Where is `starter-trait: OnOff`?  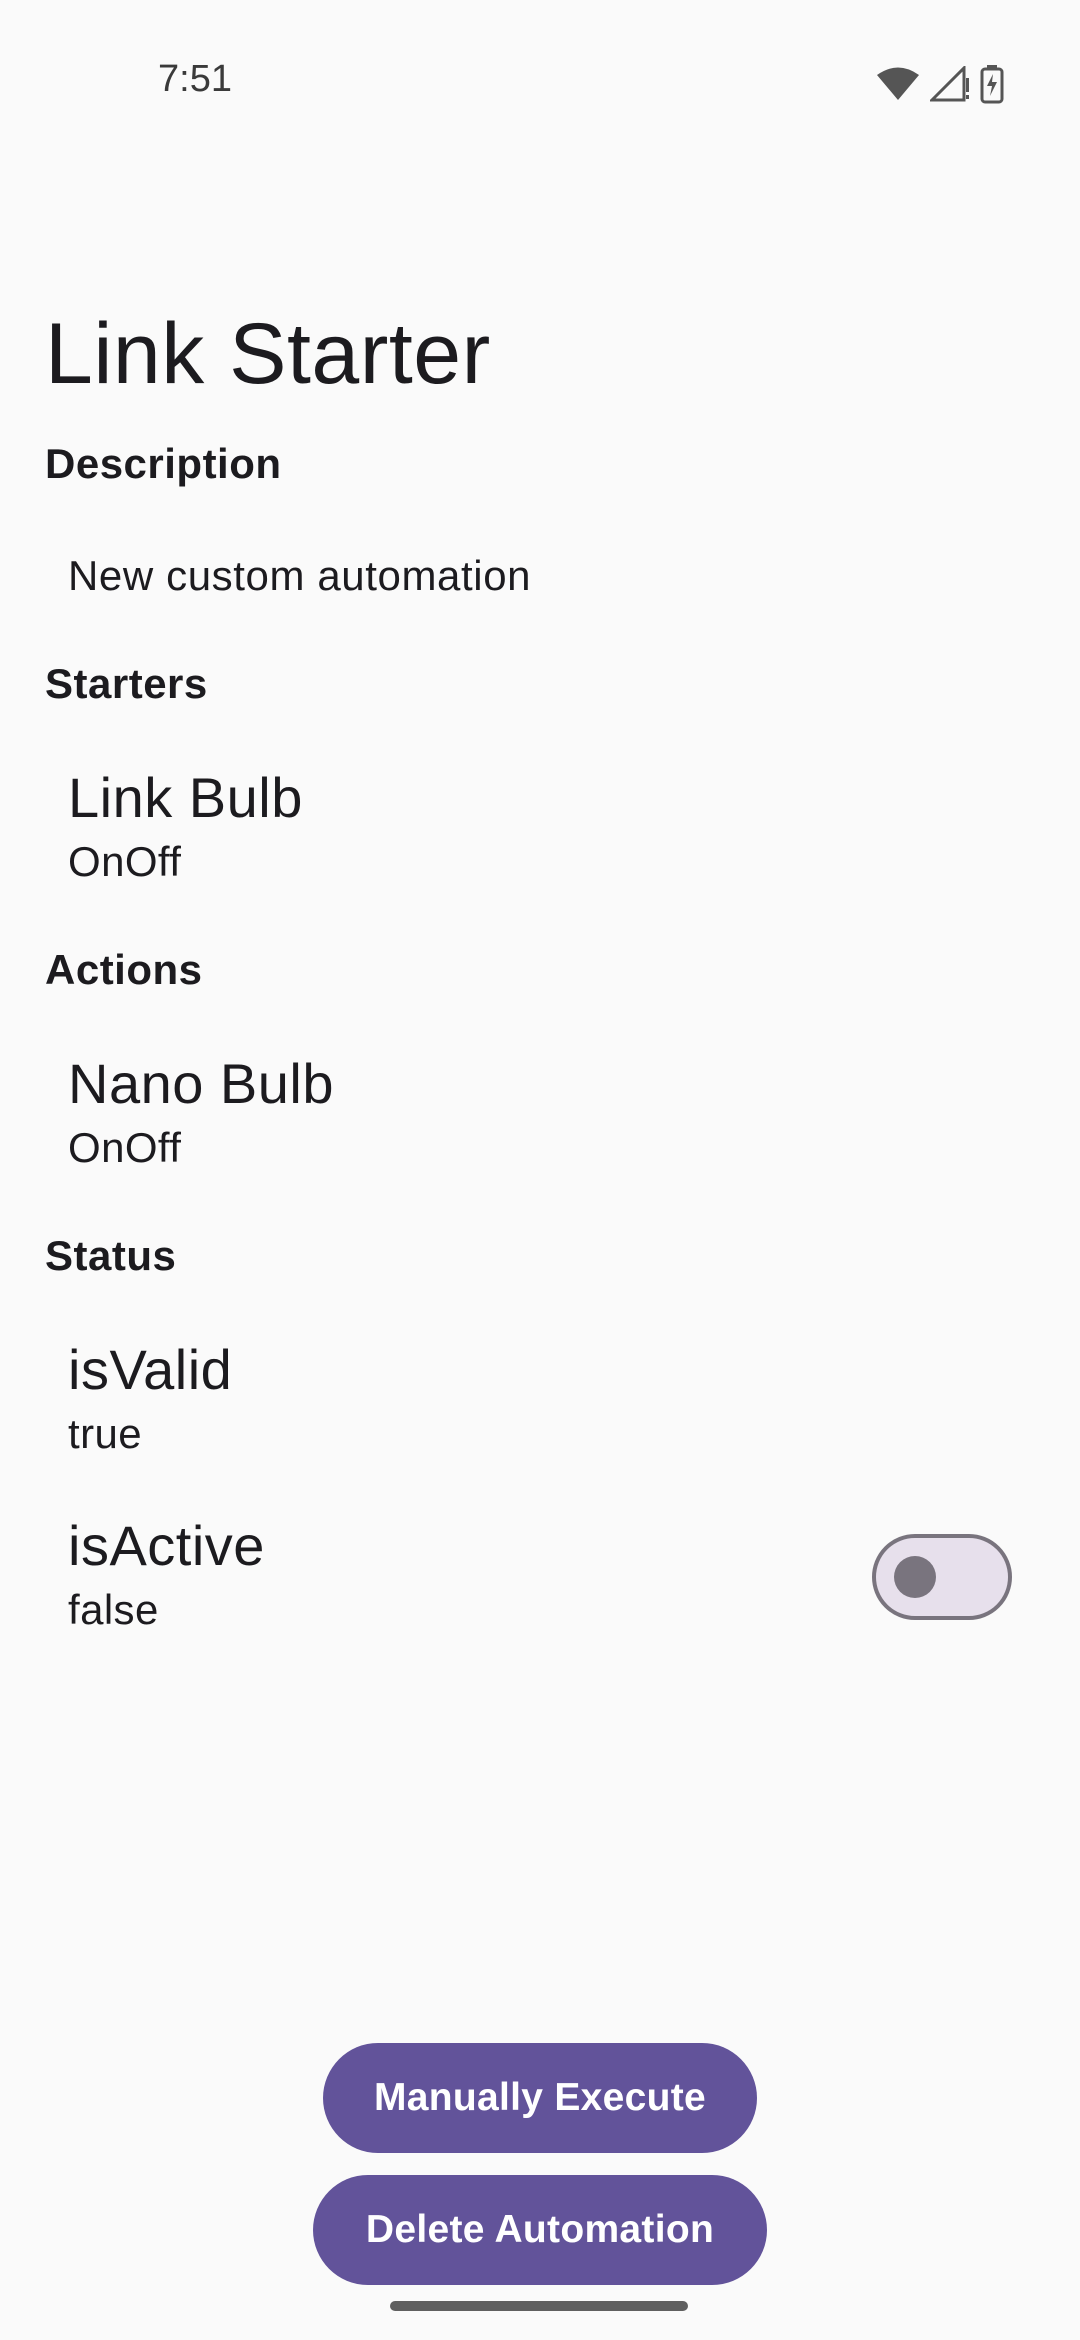
starter-trait: OnOff is located at coordinates (125, 861).